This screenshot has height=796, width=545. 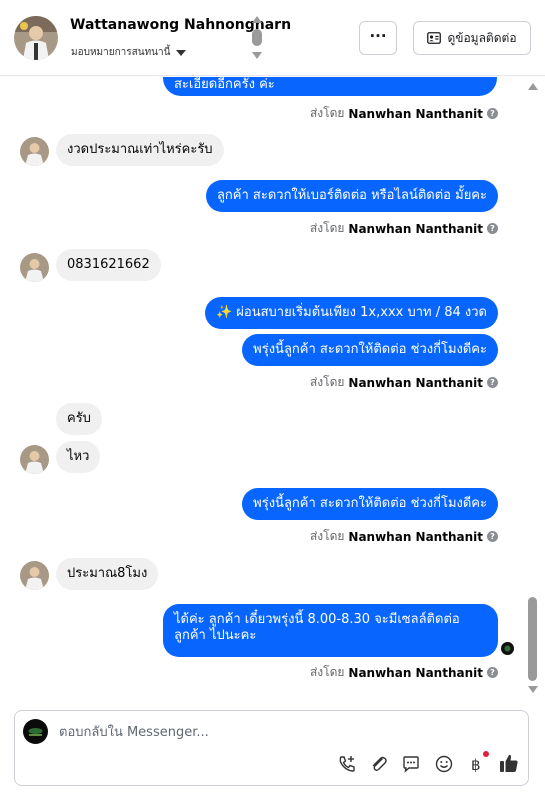 I want to click on message-outgoing: สะเอียดอีกครั้ง ค่ะ, so click(x=330, y=86).